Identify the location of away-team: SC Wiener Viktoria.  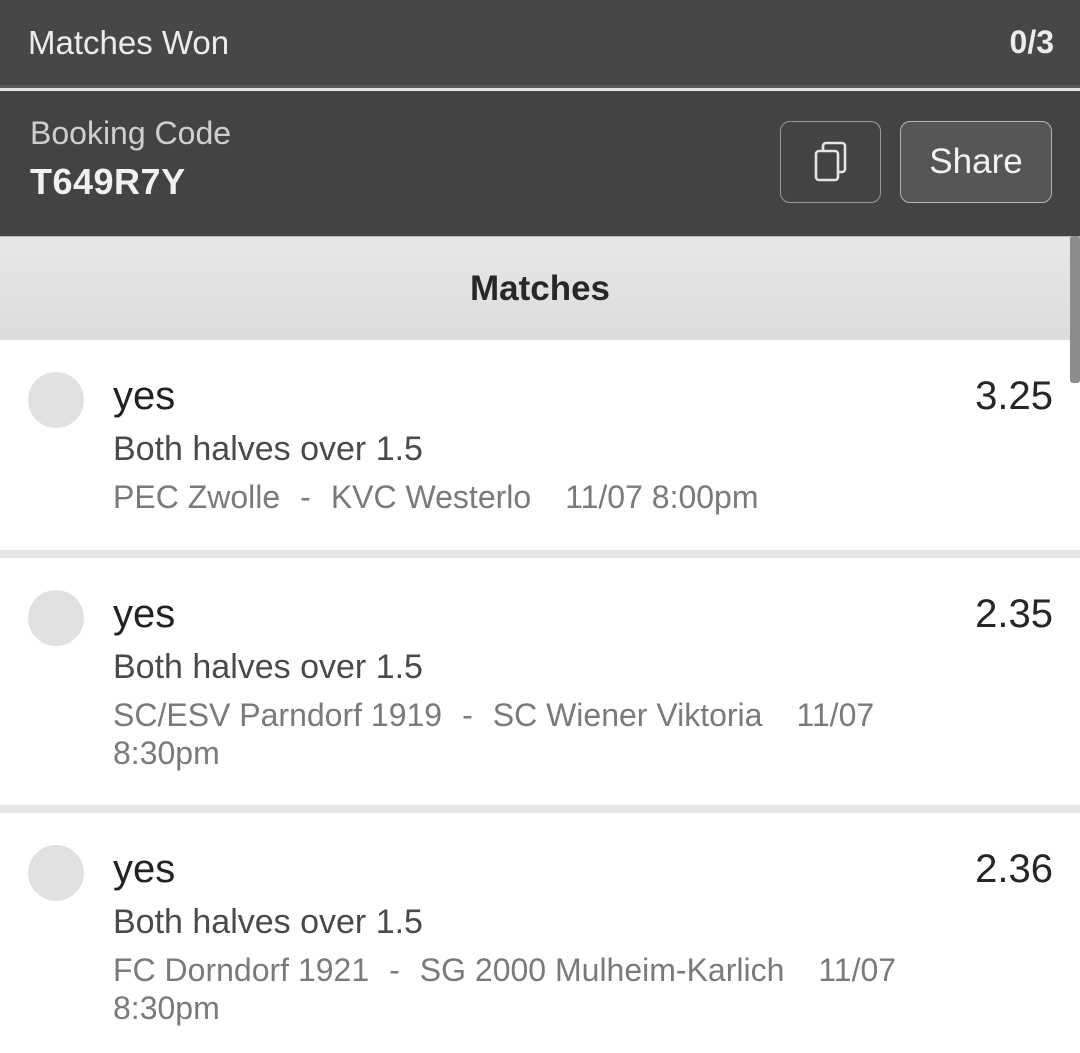
(627, 715).